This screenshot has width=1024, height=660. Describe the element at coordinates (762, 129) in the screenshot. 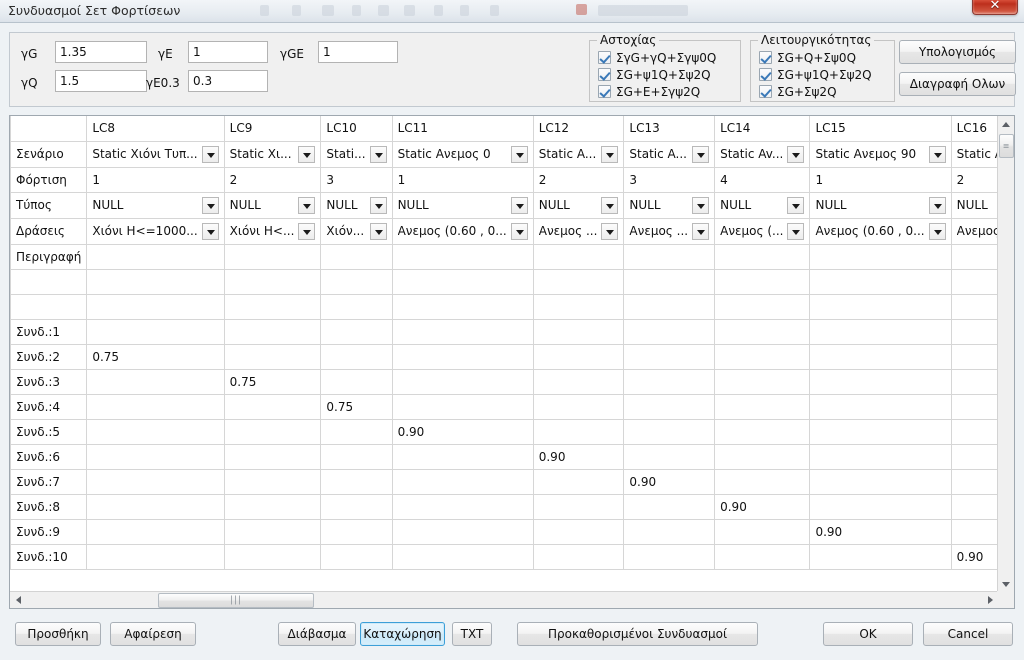

I see `column-header-lc14: LC14` at that location.